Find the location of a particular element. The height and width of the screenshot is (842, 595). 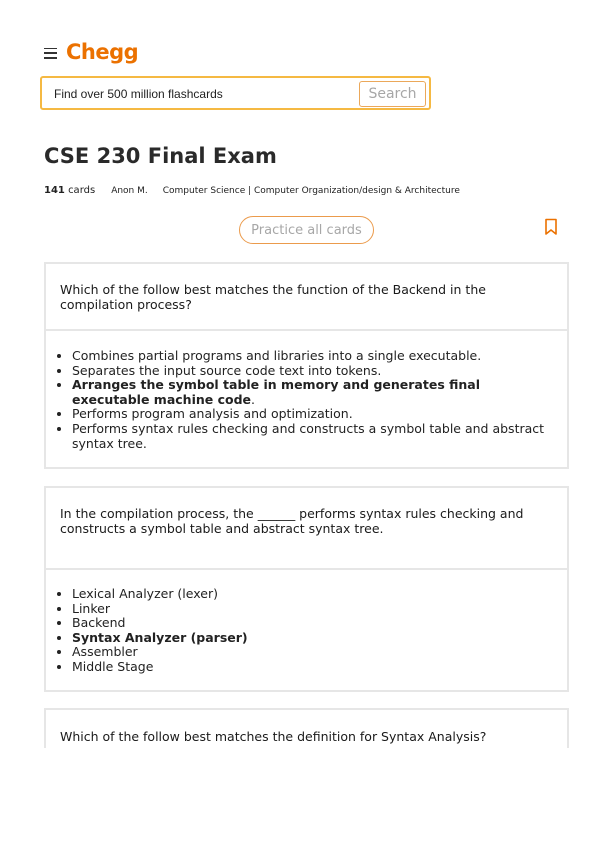

card-count: 141 is located at coordinates (54, 190).